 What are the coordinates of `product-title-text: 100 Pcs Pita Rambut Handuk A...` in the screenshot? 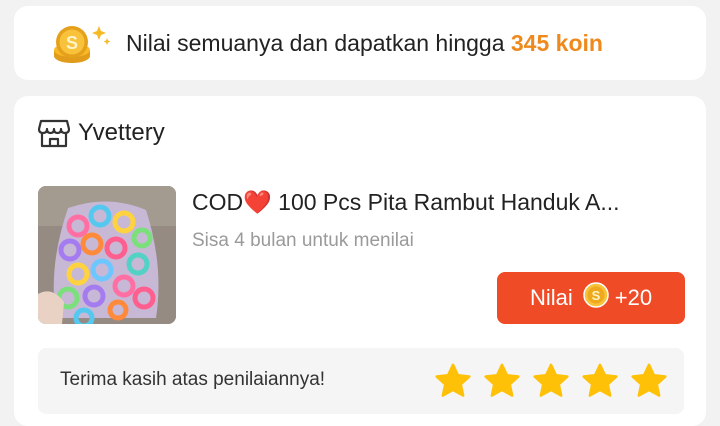 It's located at (445, 202).